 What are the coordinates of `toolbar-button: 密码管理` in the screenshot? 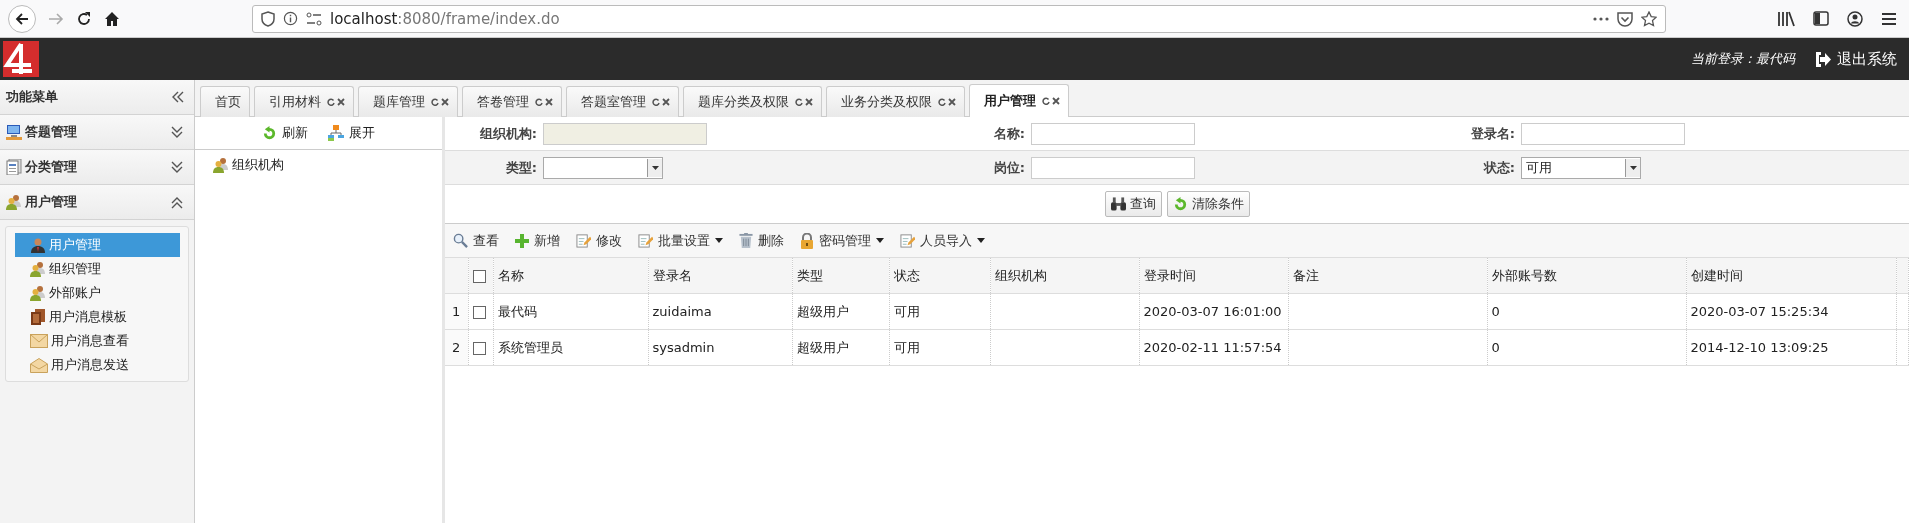 It's located at (842, 240).